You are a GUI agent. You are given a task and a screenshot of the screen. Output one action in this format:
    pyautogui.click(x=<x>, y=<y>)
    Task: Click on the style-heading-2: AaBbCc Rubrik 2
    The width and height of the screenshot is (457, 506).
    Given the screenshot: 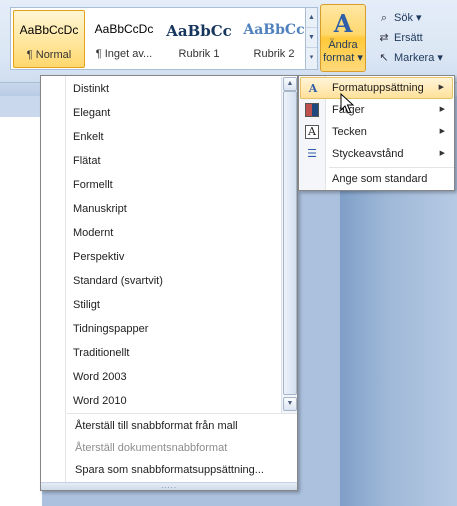 What is the action you would take?
    pyautogui.click(x=274, y=39)
    